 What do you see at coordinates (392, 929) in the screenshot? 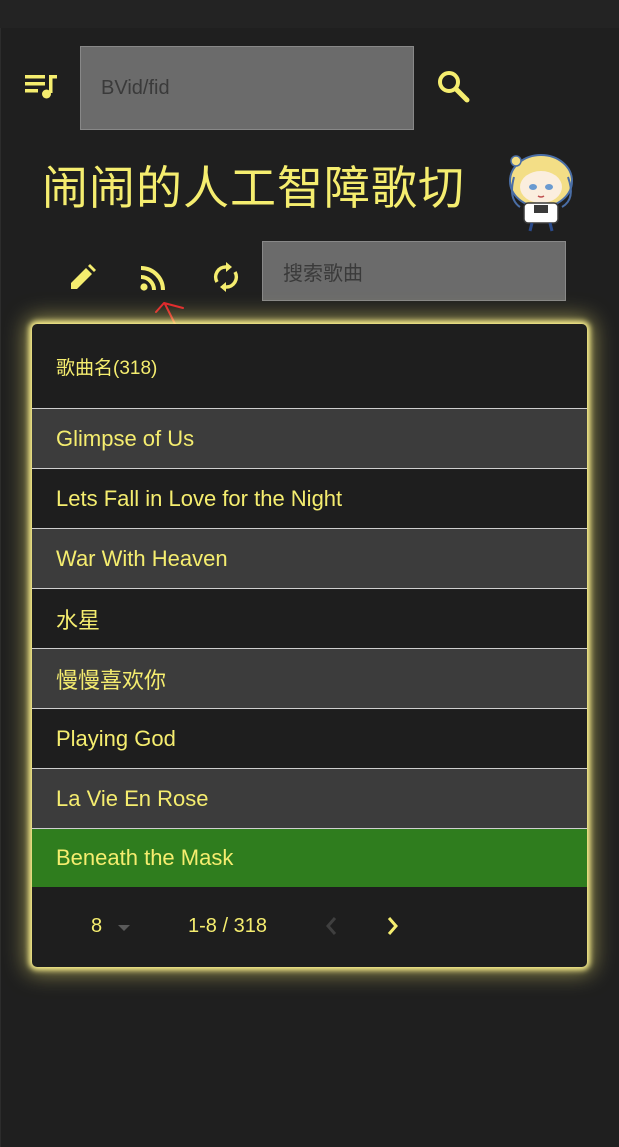
I see `chevron-right-icon` at bounding box center [392, 929].